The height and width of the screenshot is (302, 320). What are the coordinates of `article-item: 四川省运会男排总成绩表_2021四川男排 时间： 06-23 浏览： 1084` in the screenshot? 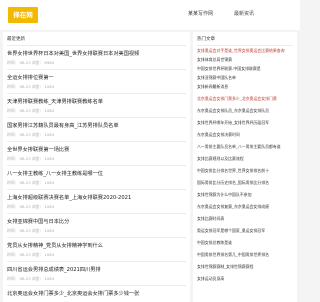 It's located at (96, 274).